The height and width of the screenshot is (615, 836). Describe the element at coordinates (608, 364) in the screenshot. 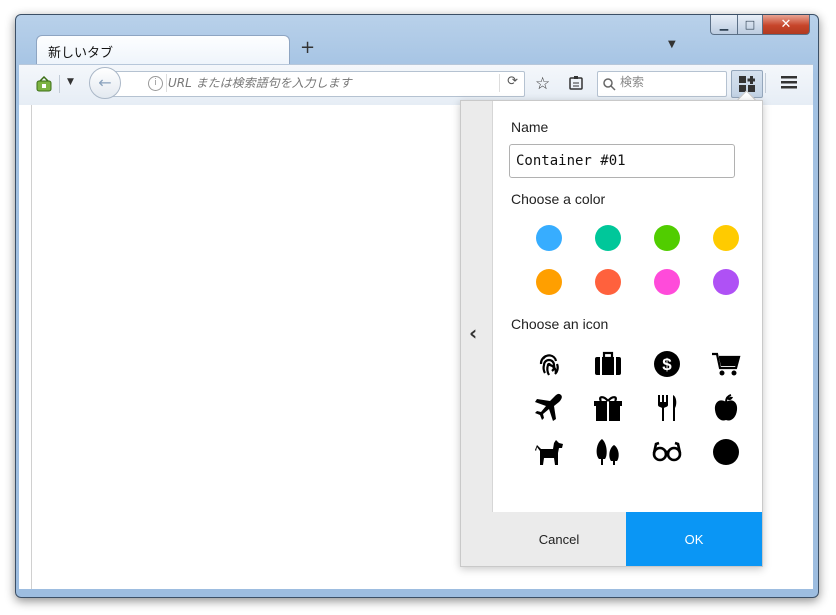

I see `briefcase-icon` at that location.